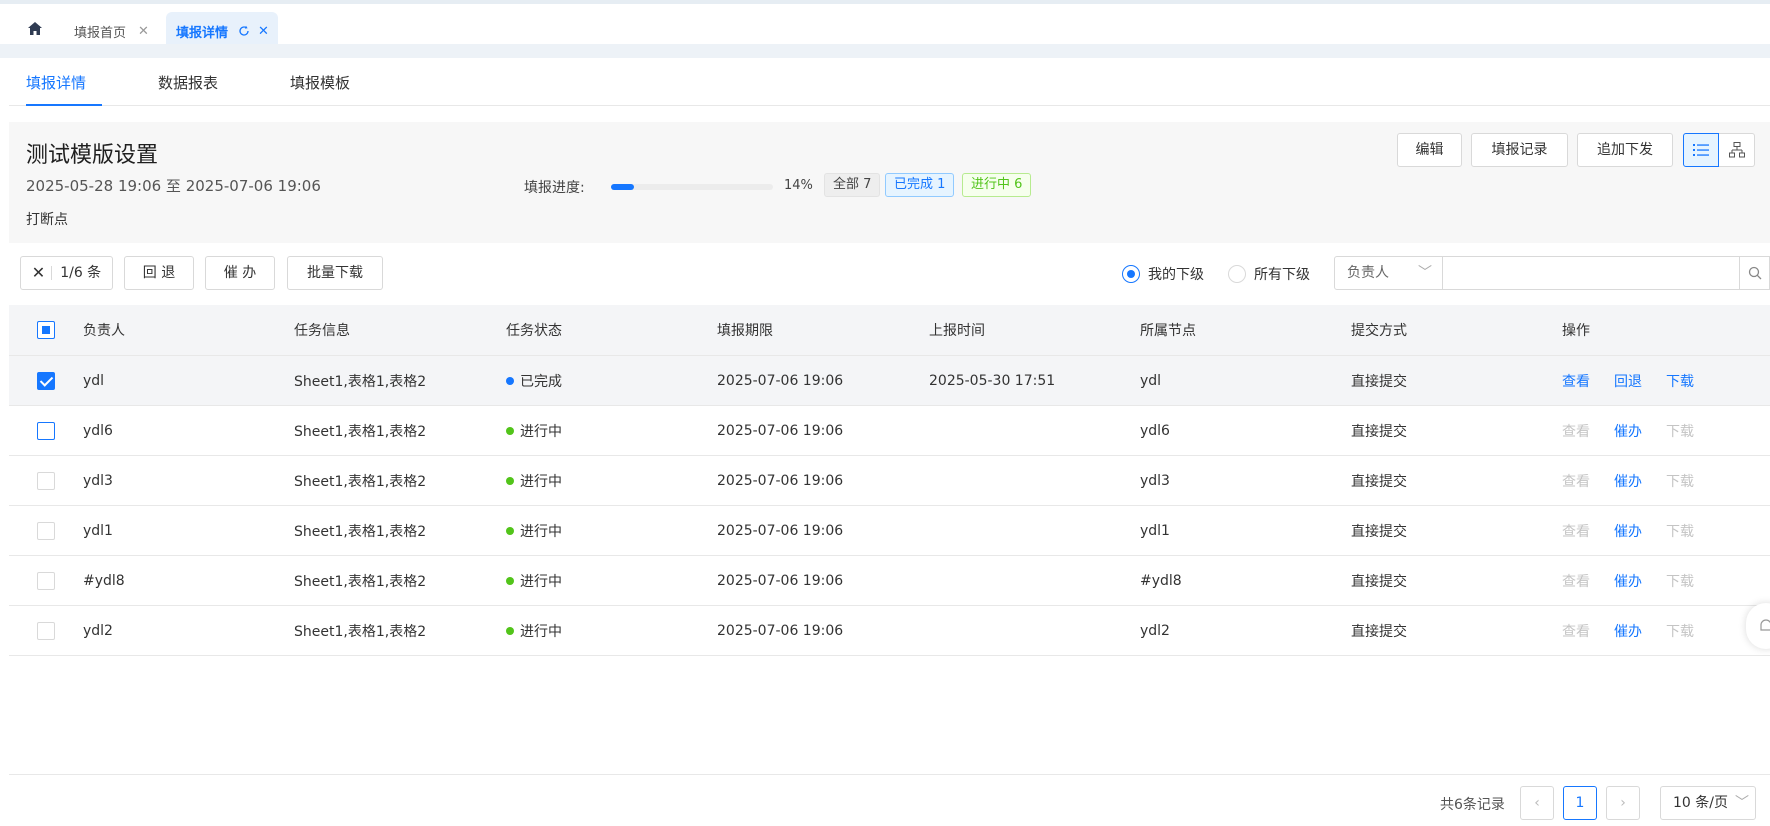 Image resolution: width=1770 pixels, height=826 pixels. I want to click on tag-all: 全部 7, so click(852, 185).